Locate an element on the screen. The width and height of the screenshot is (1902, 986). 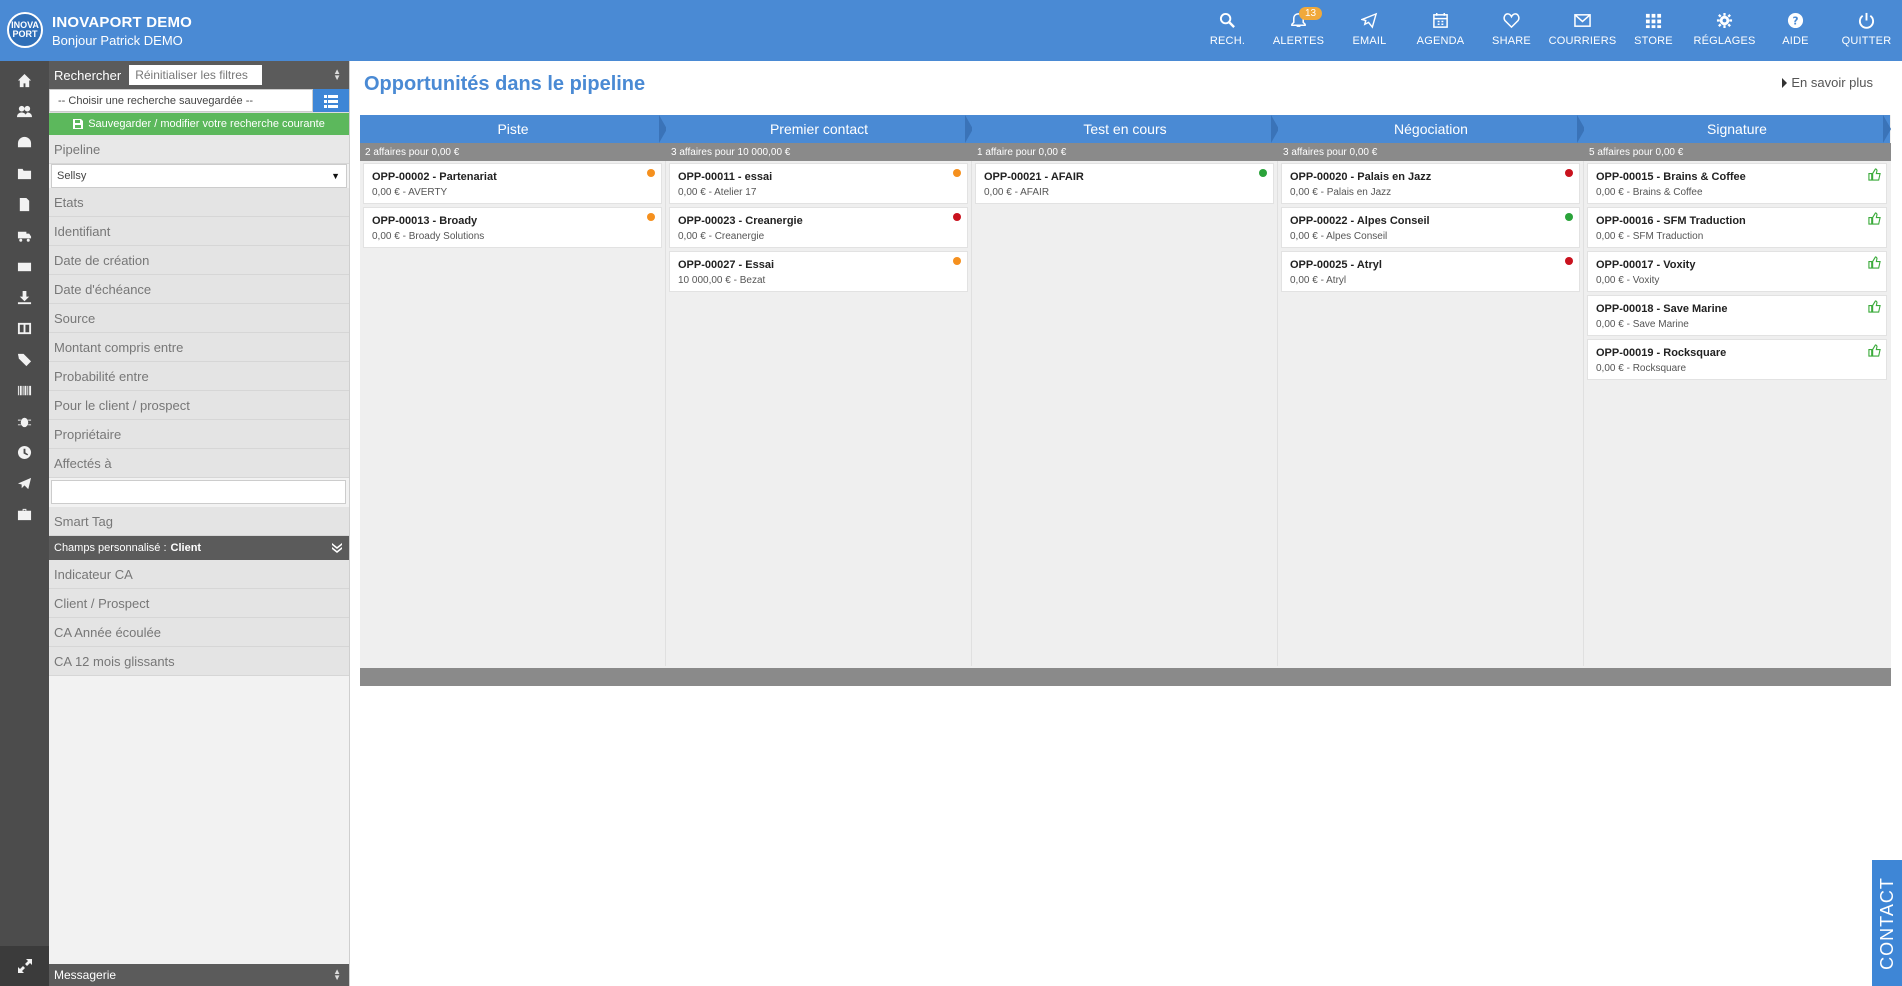
opportunity-card: OPP-00025 - Atryl 0,00 € - Atryl is located at coordinates (1430, 271).